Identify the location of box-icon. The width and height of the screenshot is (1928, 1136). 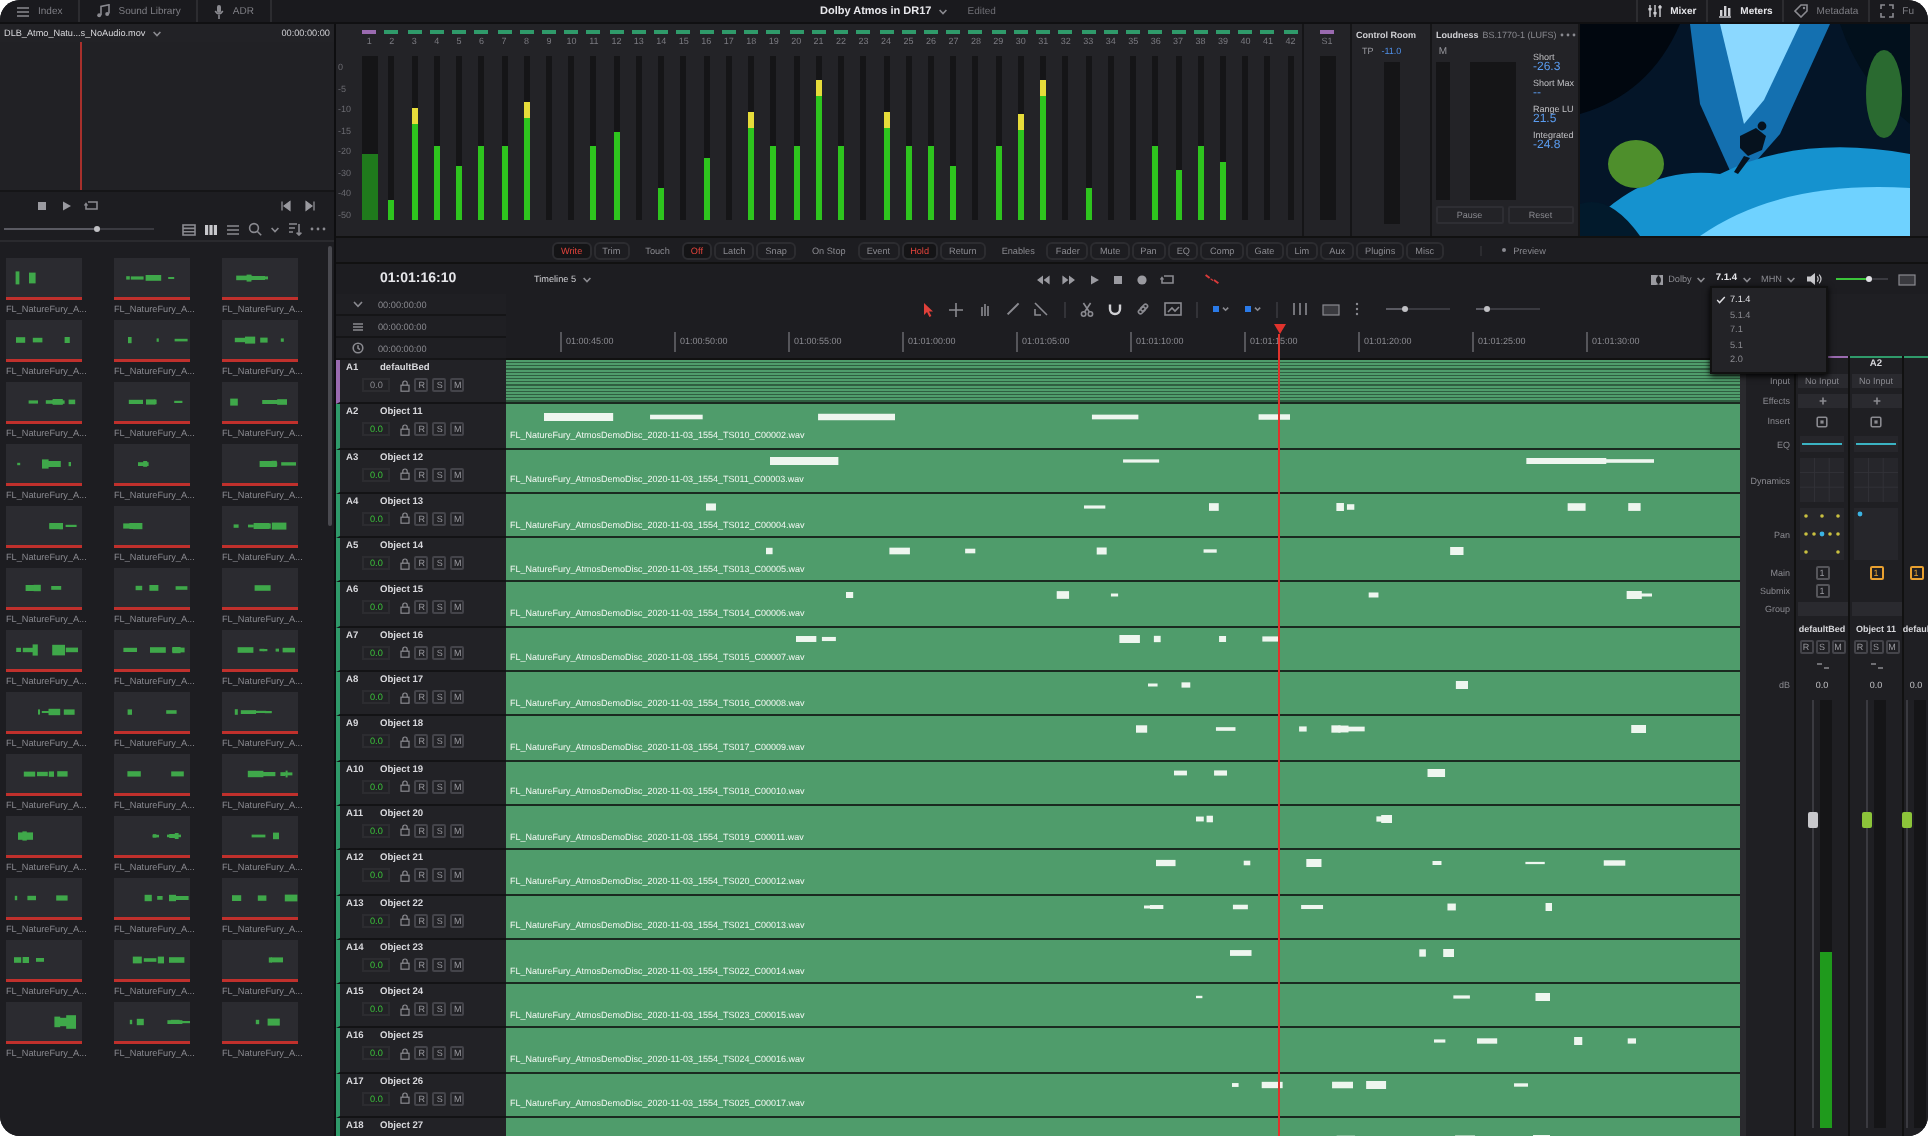
(1331, 309).